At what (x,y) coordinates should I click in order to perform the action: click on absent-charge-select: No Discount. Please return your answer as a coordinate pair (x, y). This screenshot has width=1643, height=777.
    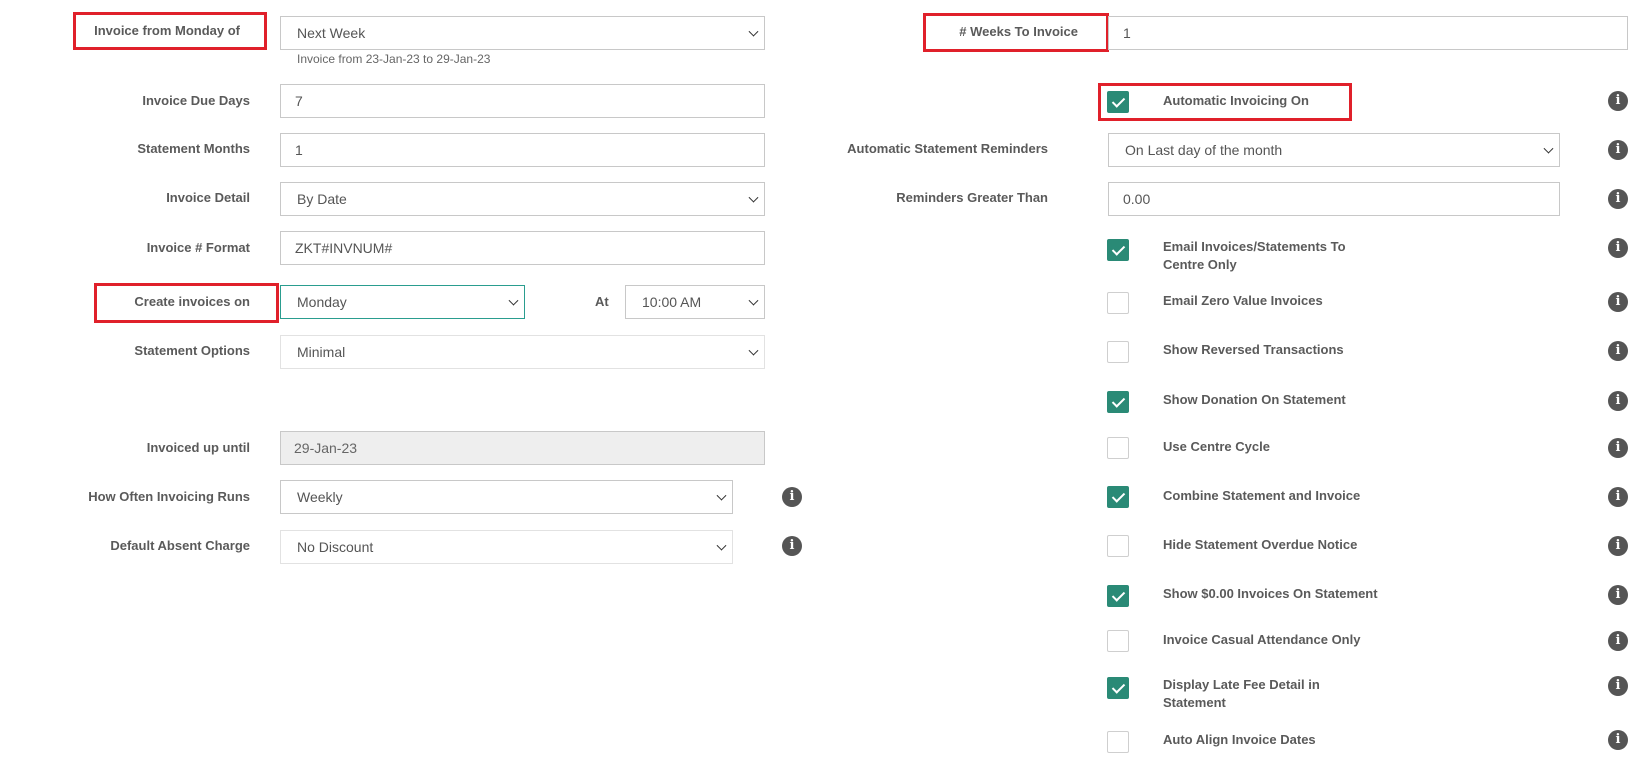
    Looking at the image, I should click on (506, 547).